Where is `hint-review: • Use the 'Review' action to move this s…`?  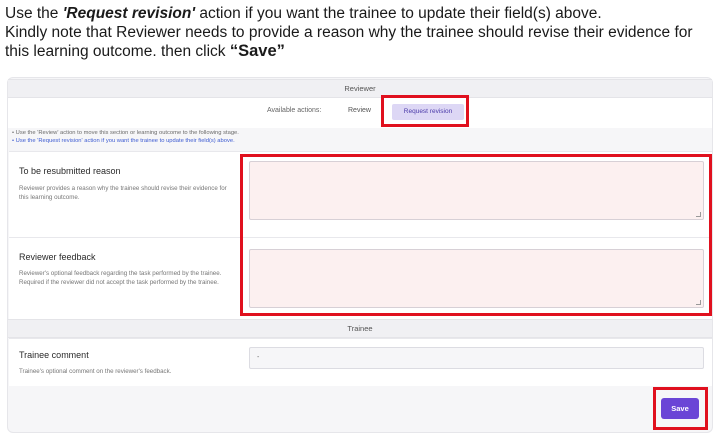
hint-review: • Use the 'Review' action to move this s… is located at coordinates (125, 133).